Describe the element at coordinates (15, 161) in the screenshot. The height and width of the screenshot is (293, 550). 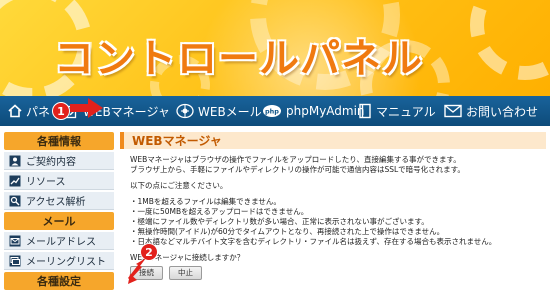
I see `user-icon` at that location.